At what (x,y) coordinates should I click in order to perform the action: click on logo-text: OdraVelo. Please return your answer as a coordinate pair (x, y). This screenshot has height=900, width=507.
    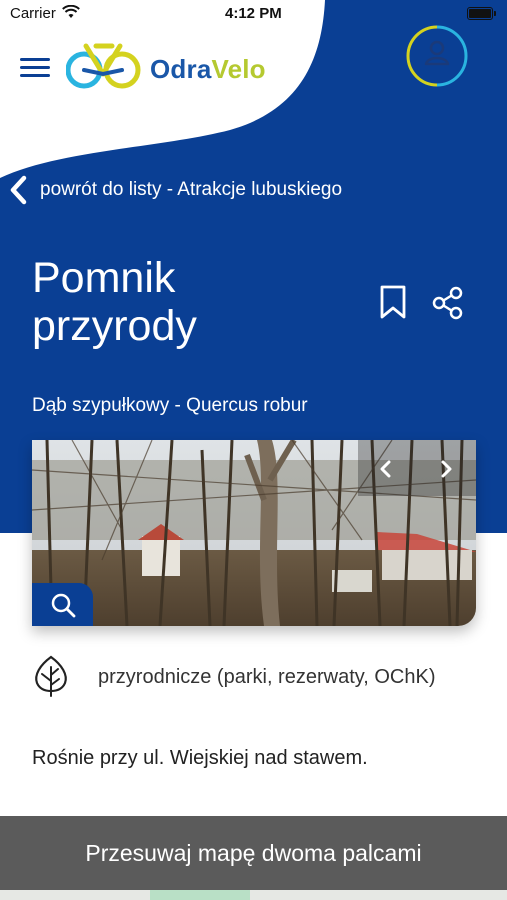
    Looking at the image, I should click on (208, 69).